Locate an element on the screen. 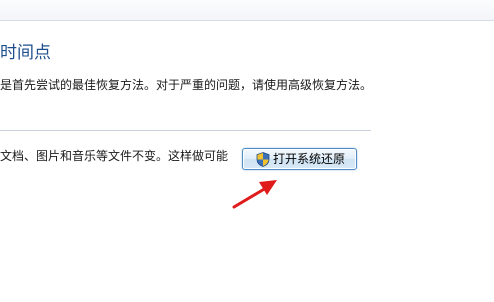  red-arrow-annotation is located at coordinates (254, 194).